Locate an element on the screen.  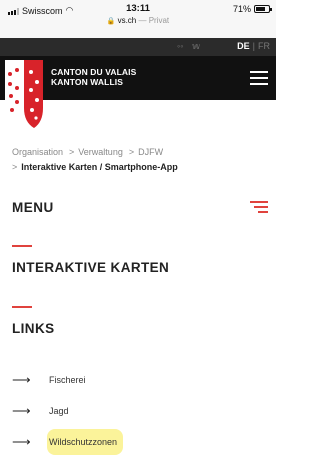
menu-lines-icon is located at coordinates (259, 207).